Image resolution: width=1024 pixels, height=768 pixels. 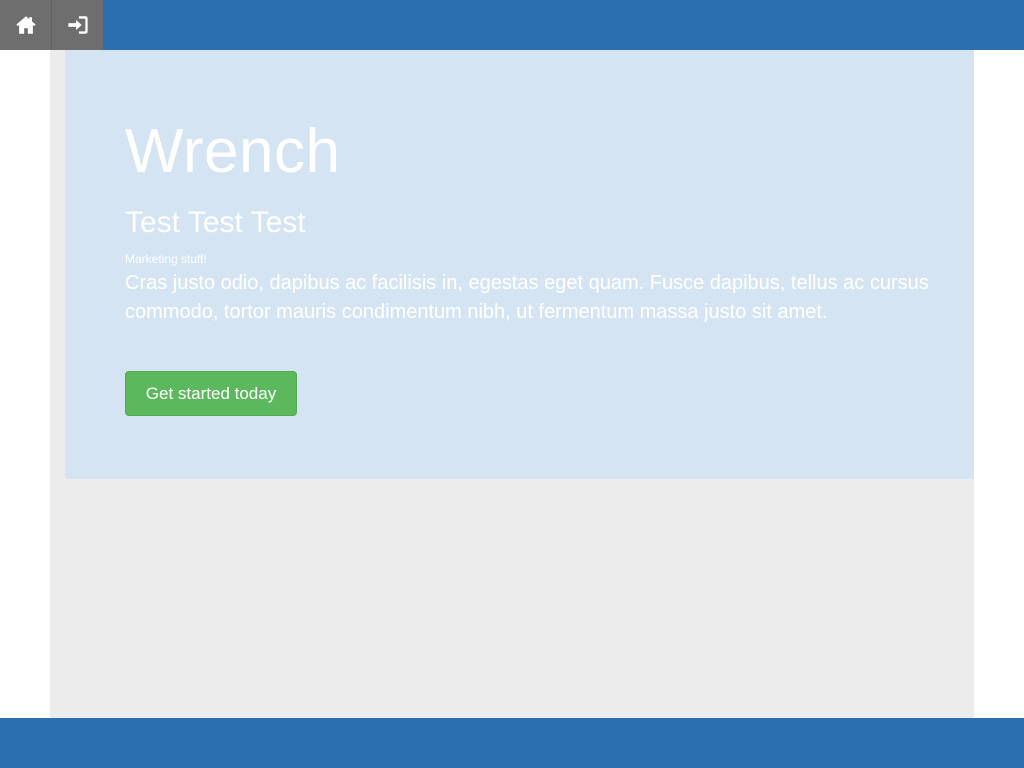 I want to click on home-icon, so click(x=25, y=25).